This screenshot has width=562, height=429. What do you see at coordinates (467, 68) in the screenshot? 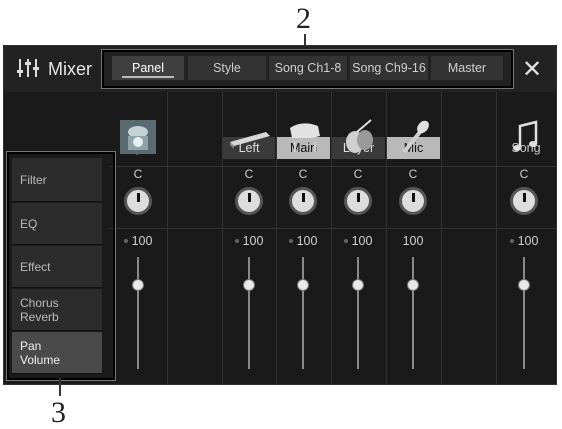
I see `tab-master: Master` at bounding box center [467, 68].